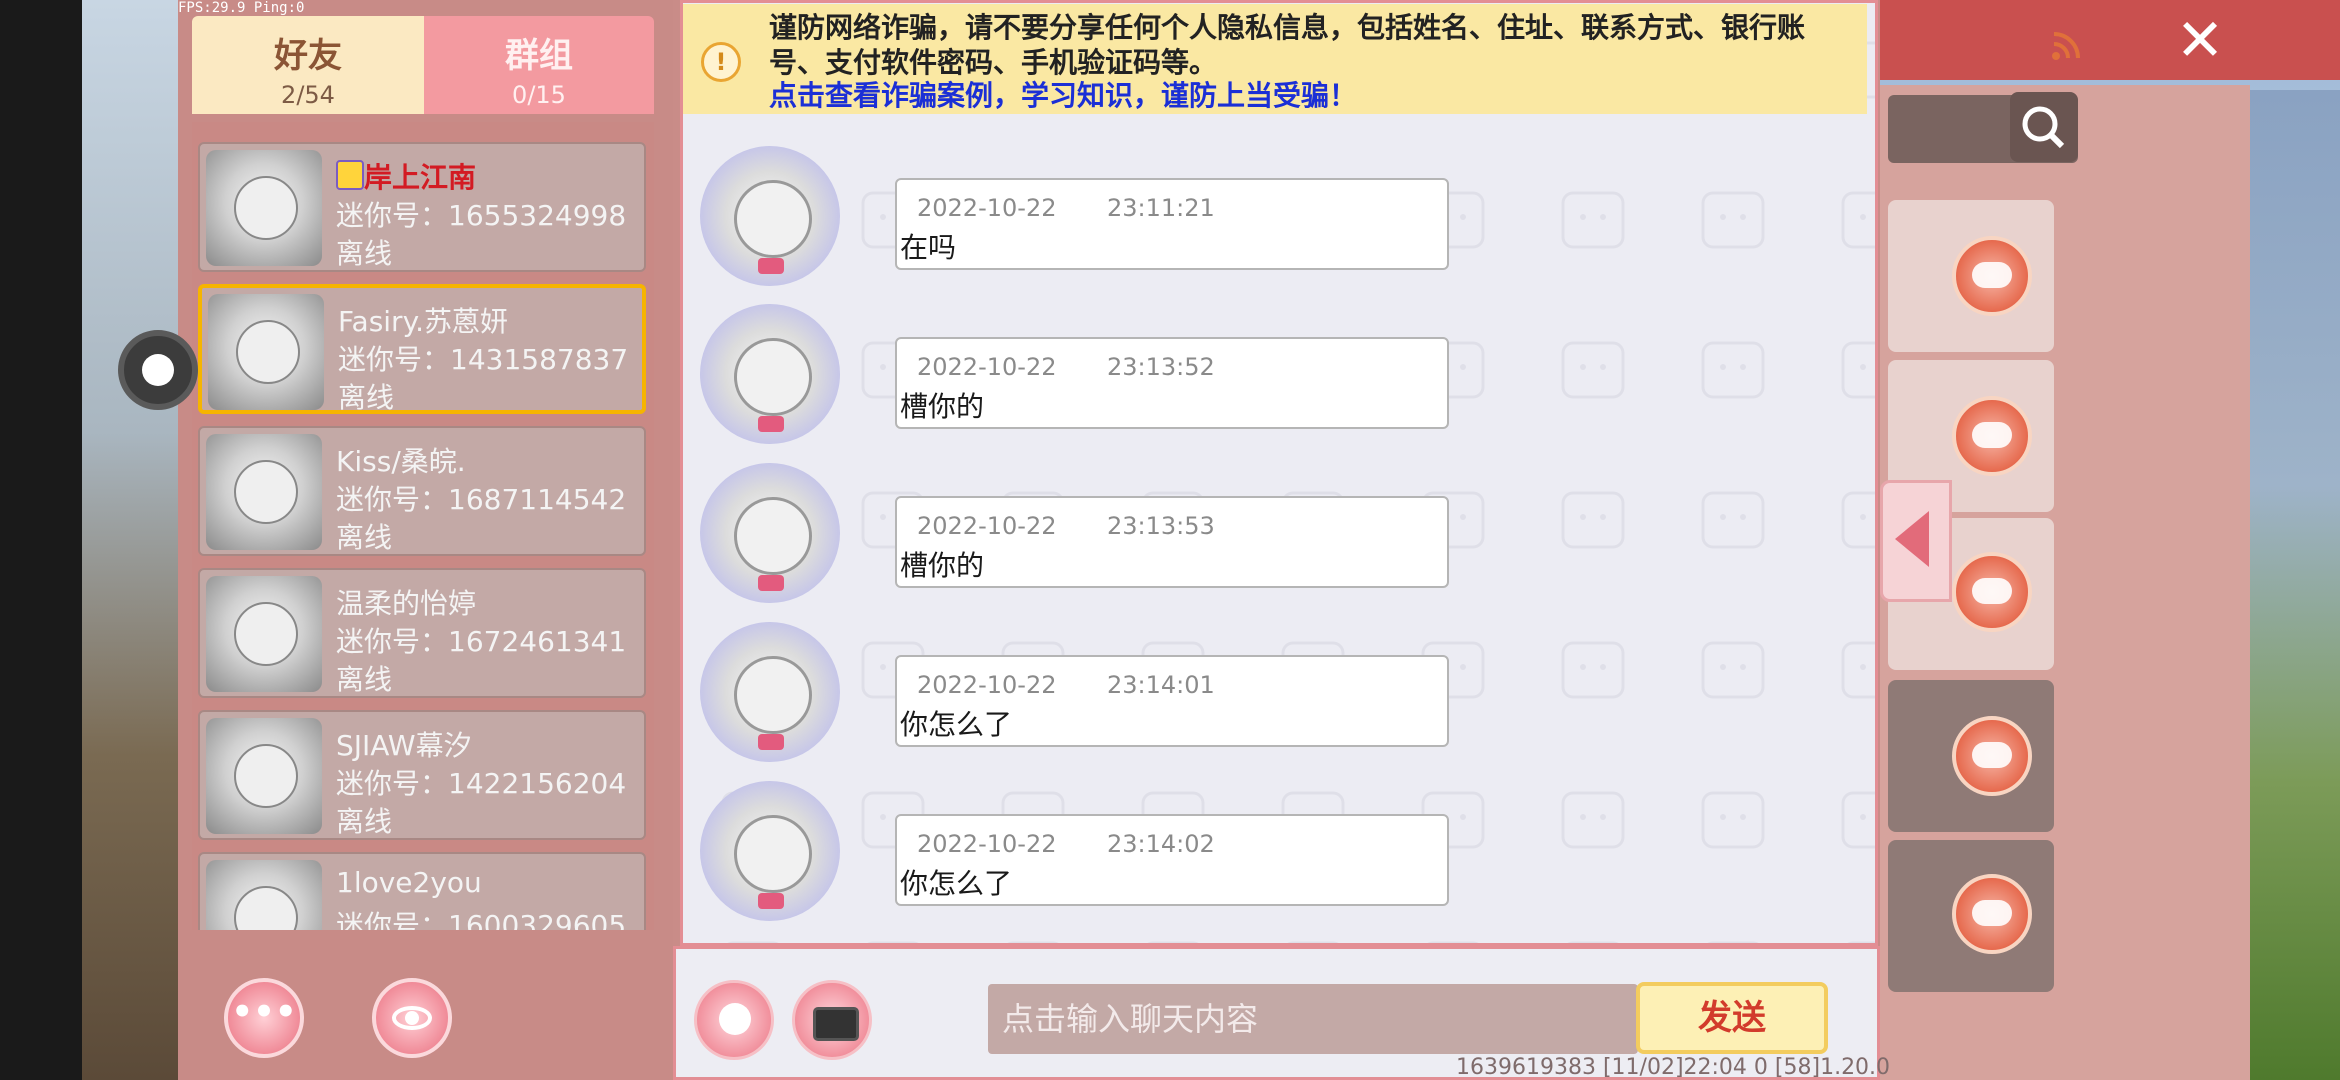  What do you see at coordinates (2295, 585) in the screenshot?
I see `scene-right-edge` at bounding box center [2295, 585].